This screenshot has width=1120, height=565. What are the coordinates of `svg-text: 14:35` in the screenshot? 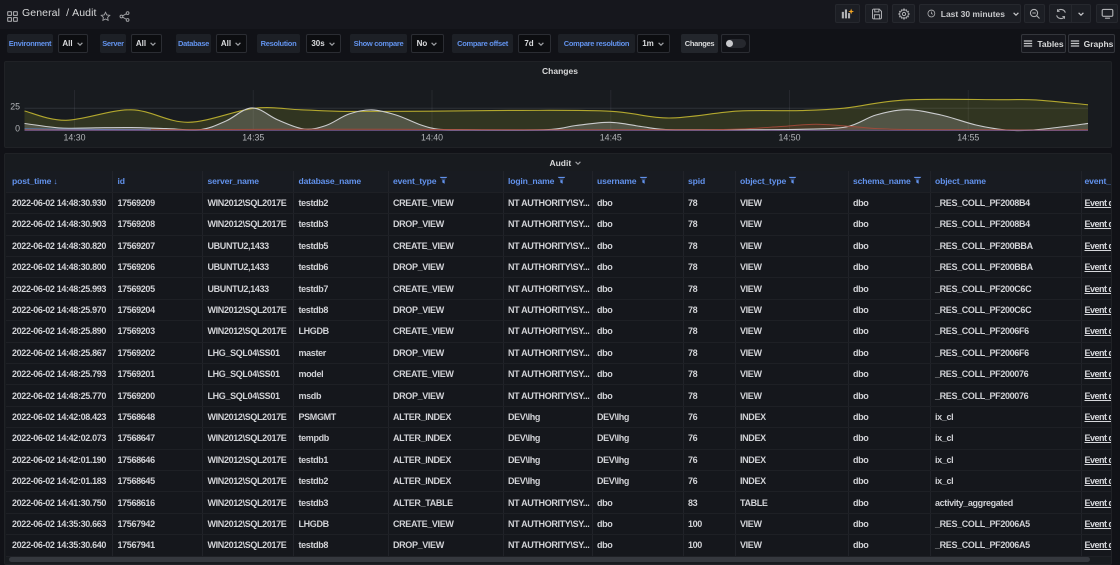 It's located at (253, 138).